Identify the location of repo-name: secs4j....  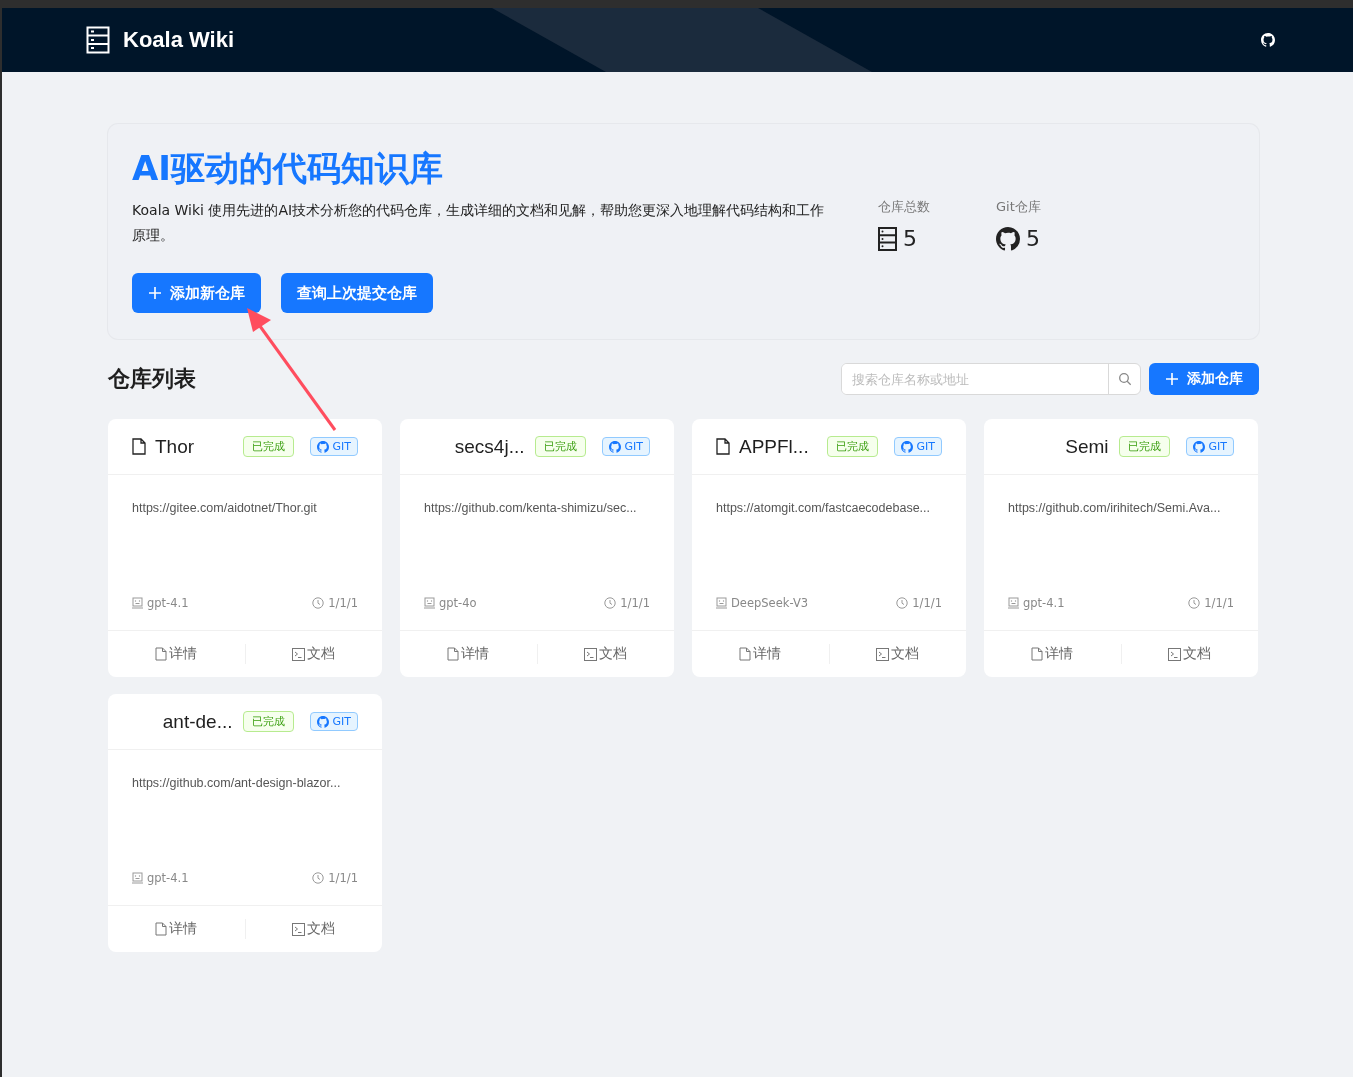
(489, 446).